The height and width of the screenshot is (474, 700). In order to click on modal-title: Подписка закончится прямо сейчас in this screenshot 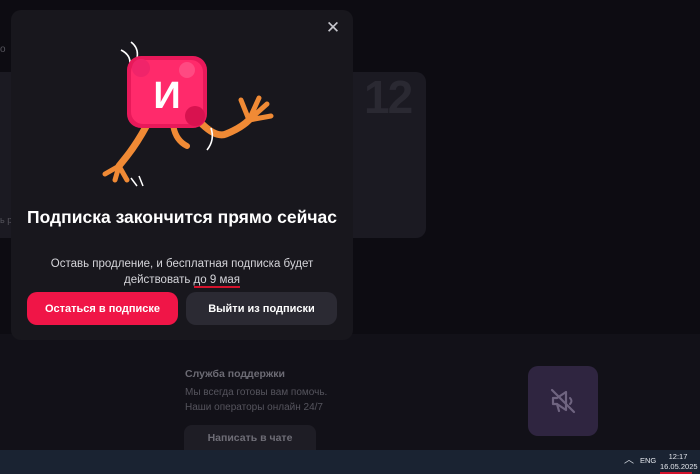, I will do `click(182, 217)`.